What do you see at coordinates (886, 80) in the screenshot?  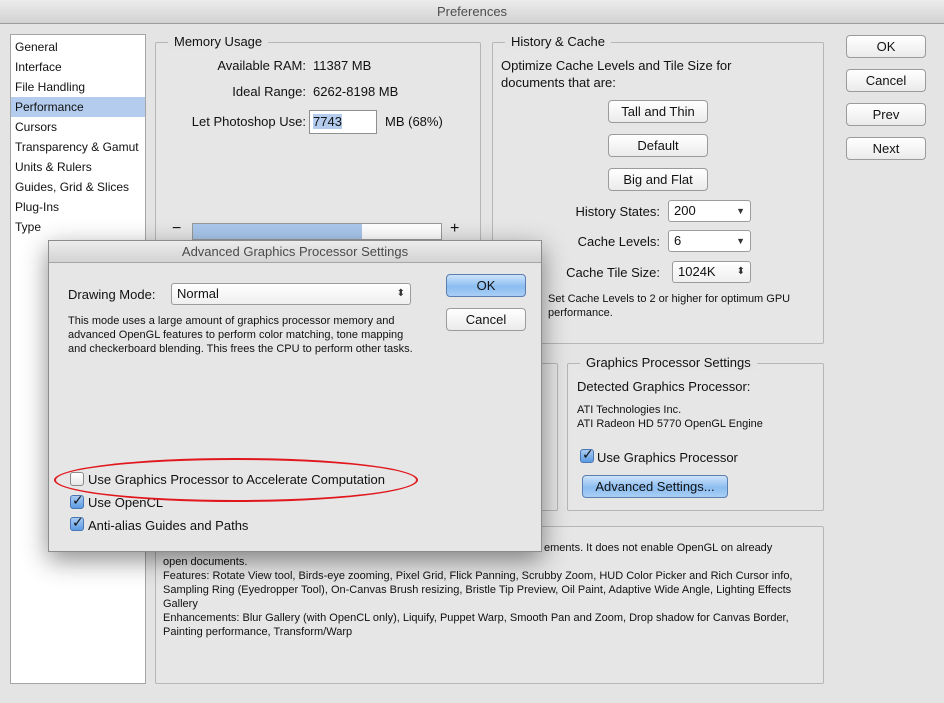 I see `cancel-button: Cancel` at bounding box center [886, 80].